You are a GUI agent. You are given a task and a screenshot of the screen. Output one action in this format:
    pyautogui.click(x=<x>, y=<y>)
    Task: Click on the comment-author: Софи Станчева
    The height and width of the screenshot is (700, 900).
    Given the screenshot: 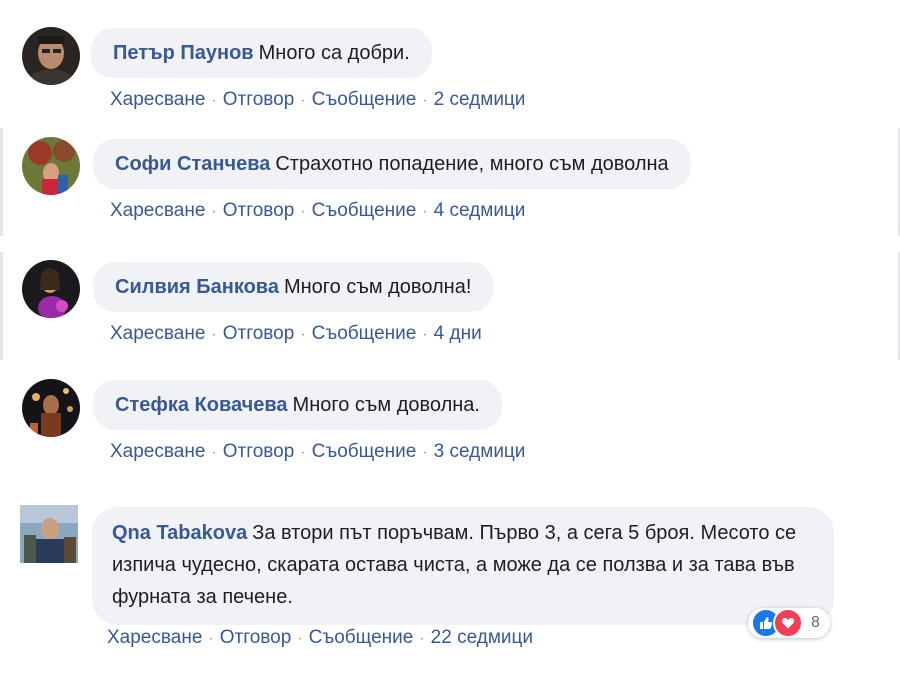 What is the action you would take?
    pyautogui.click(x=192, y=164)
    